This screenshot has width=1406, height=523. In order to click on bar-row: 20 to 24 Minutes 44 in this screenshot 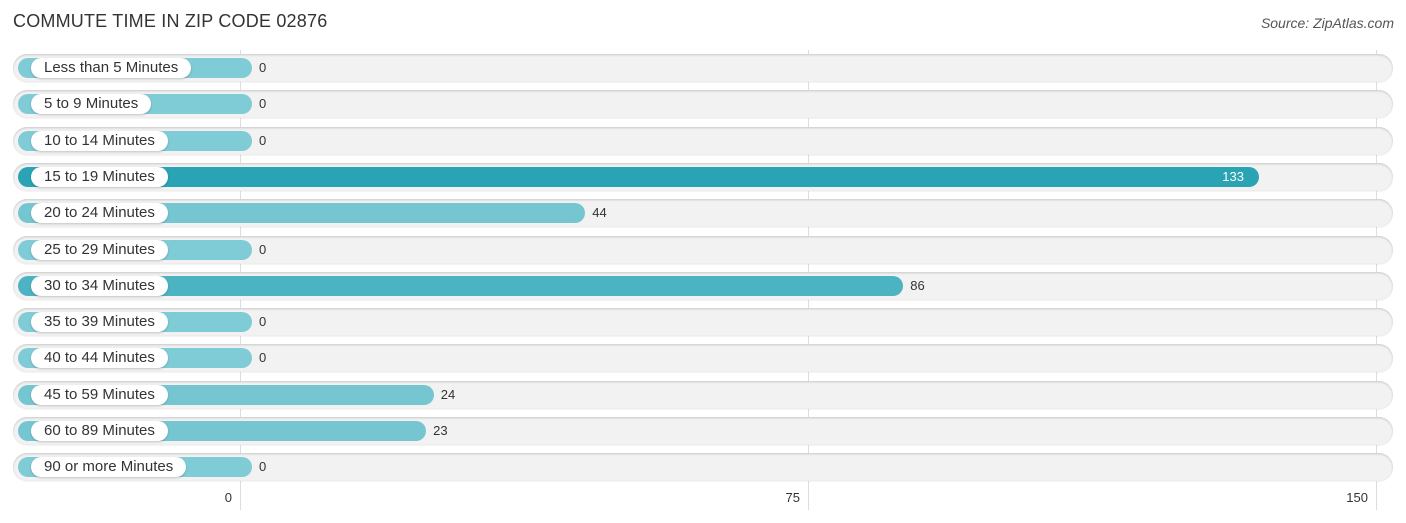, I will do `click(703, 213)`.